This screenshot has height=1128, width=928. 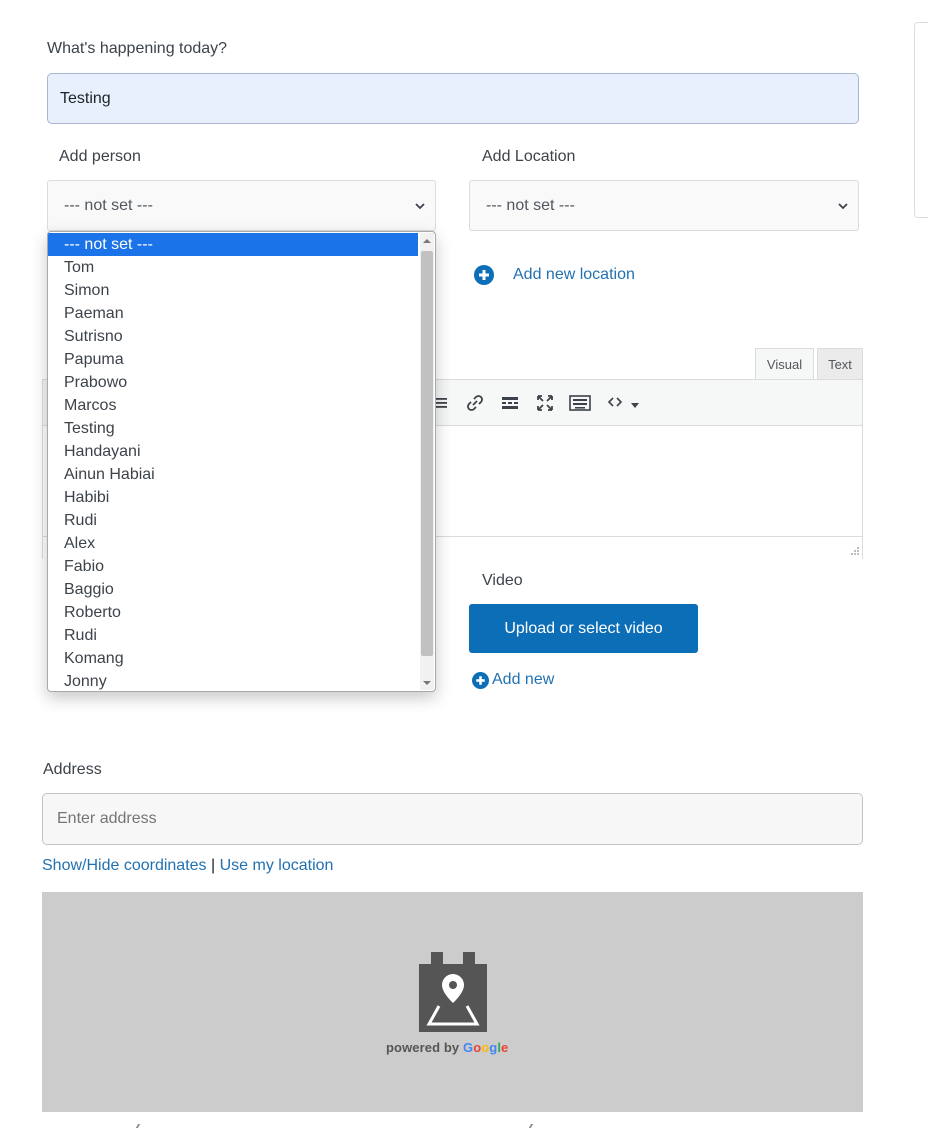 I want to click on dropdown-option: Handayani, so click(x=241, y=451).